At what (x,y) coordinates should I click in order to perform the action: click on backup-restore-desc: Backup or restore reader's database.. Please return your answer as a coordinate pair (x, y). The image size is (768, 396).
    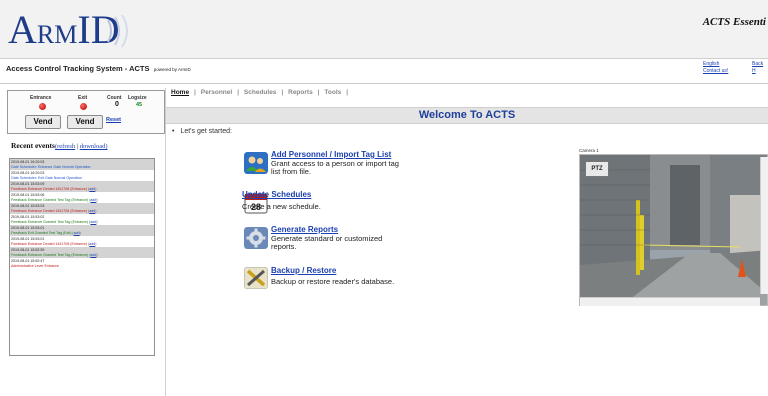
    Looking at the image, I should click on (333, 281).